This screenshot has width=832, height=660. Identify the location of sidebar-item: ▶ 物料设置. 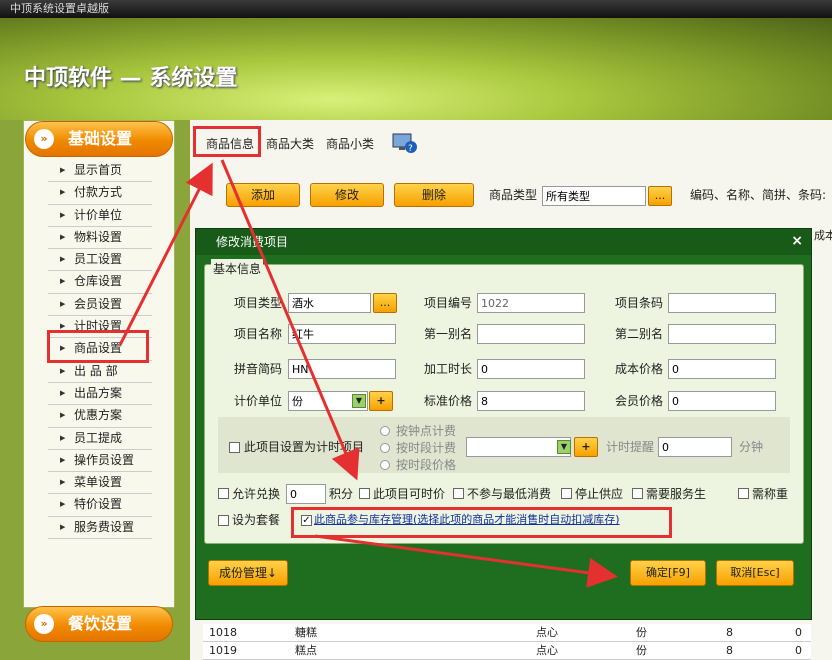
(100, 238).